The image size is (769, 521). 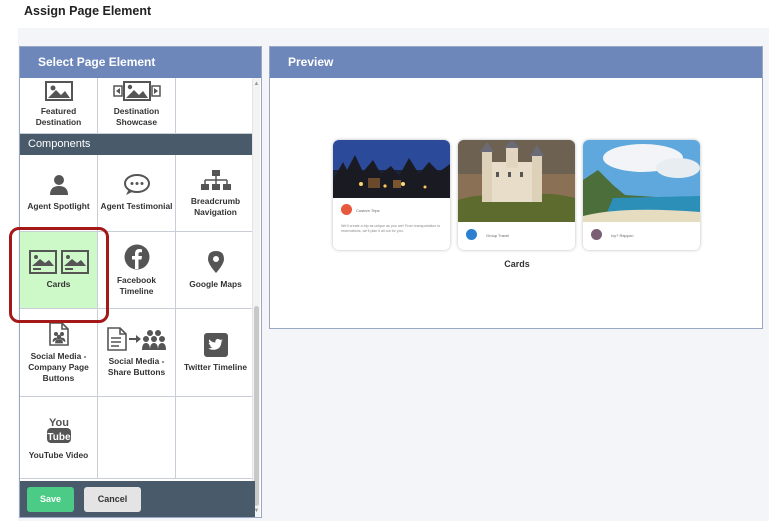 I want to click on element-label: Facebook Timeline, so click(x=136, y=285).